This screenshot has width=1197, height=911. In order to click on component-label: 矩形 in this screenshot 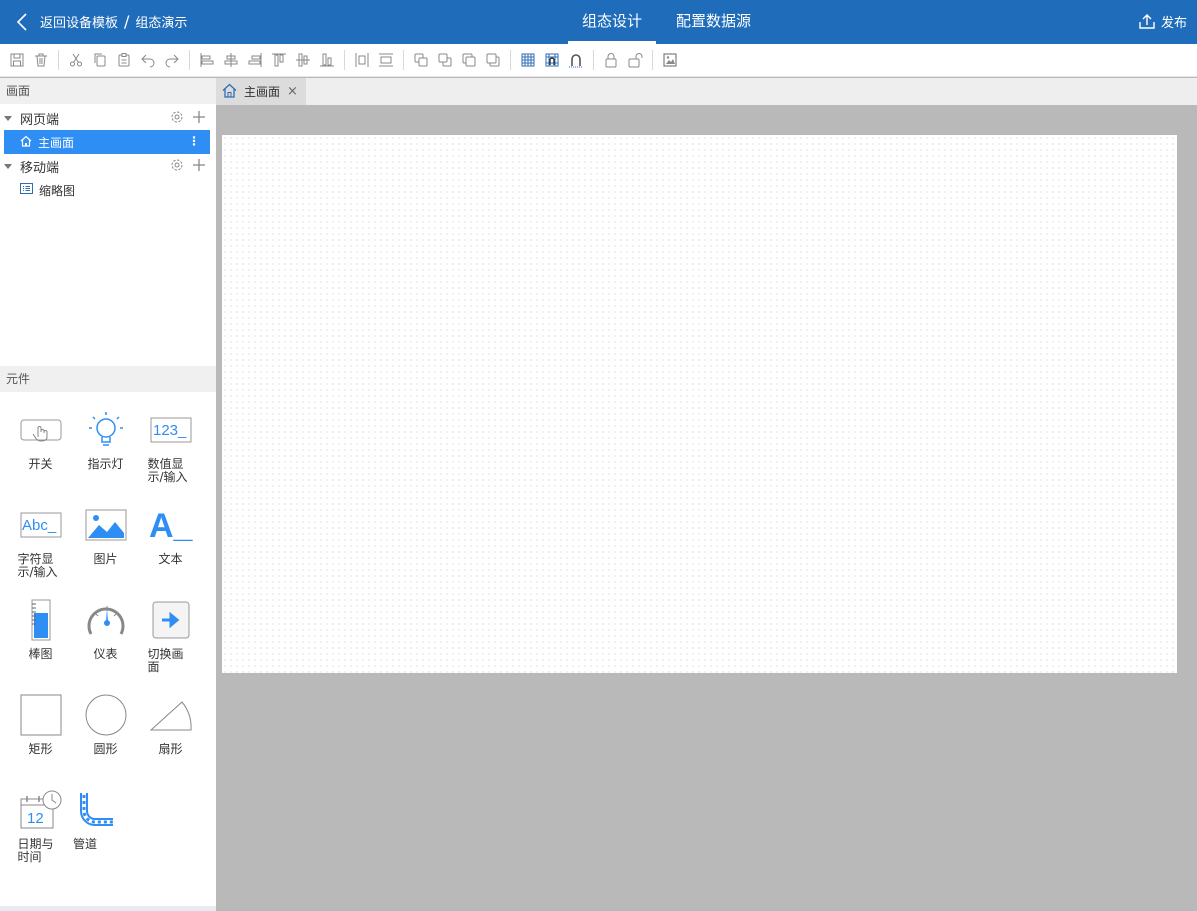, I will do `click(40, 749)`.